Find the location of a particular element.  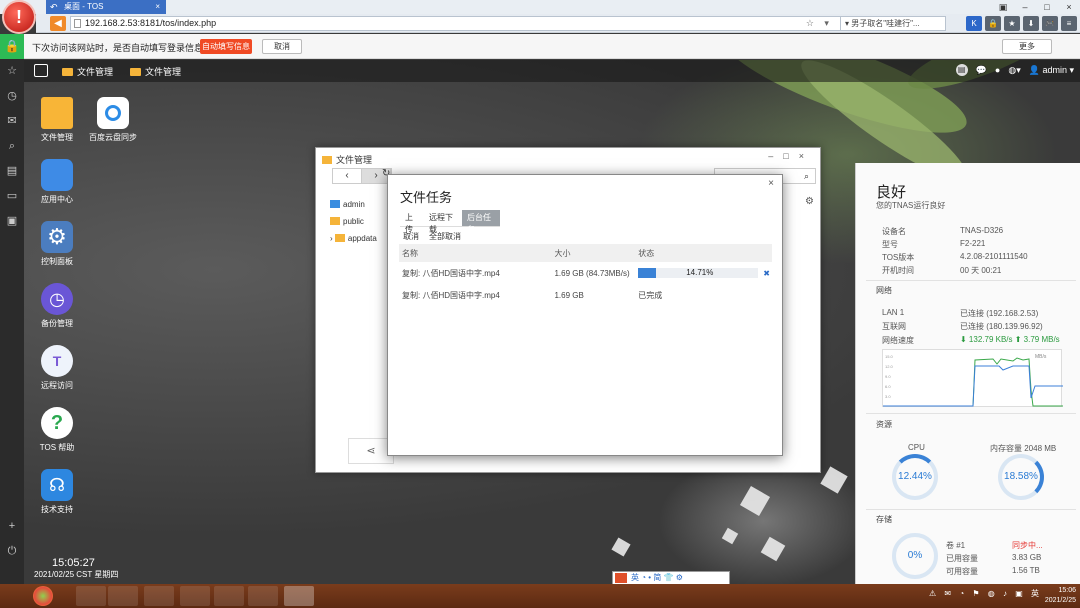

app-remote-access: T 远程访问 is located at coordinates (57, 368).